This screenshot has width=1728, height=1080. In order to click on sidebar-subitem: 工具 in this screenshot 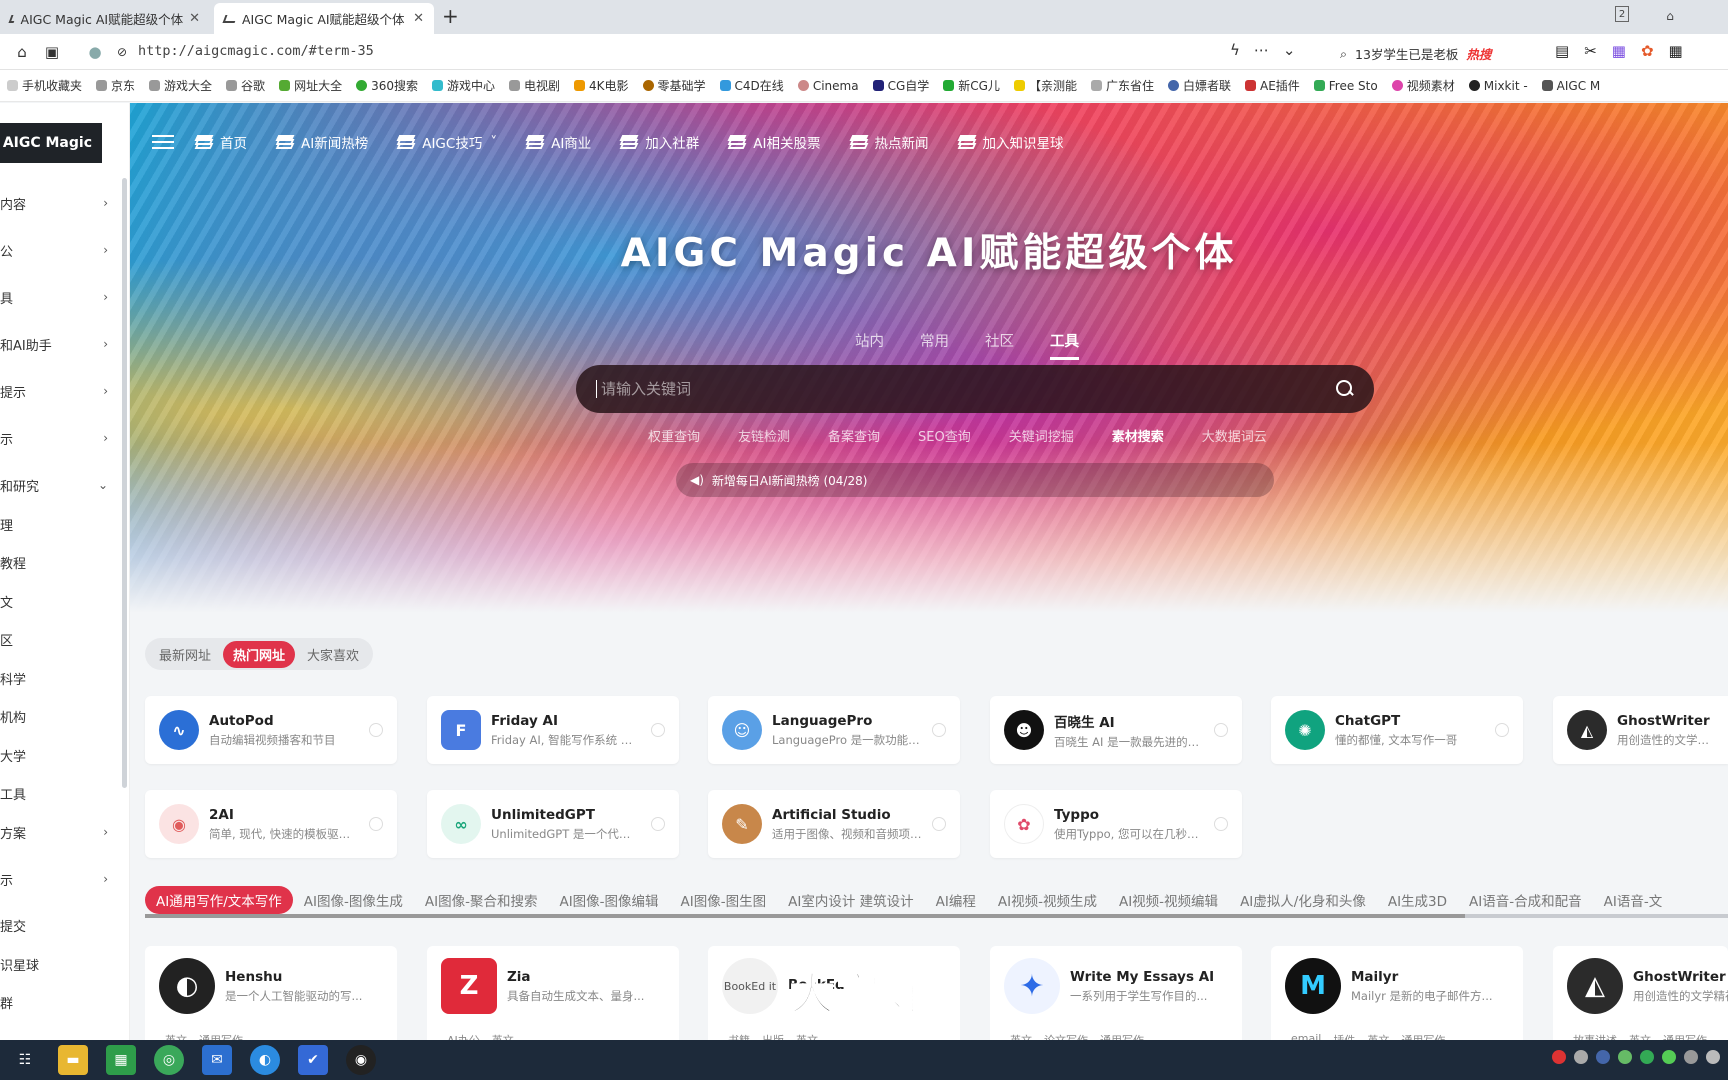, I will do `click(61, 793)`.